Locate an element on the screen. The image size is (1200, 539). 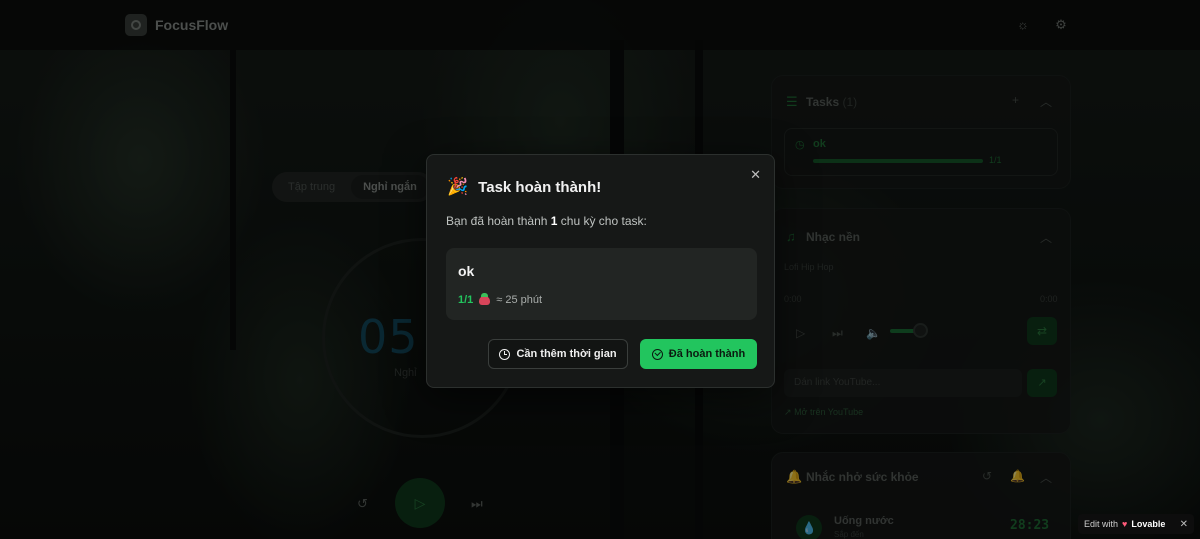
clock-icon is located at coordinates (505, 354).